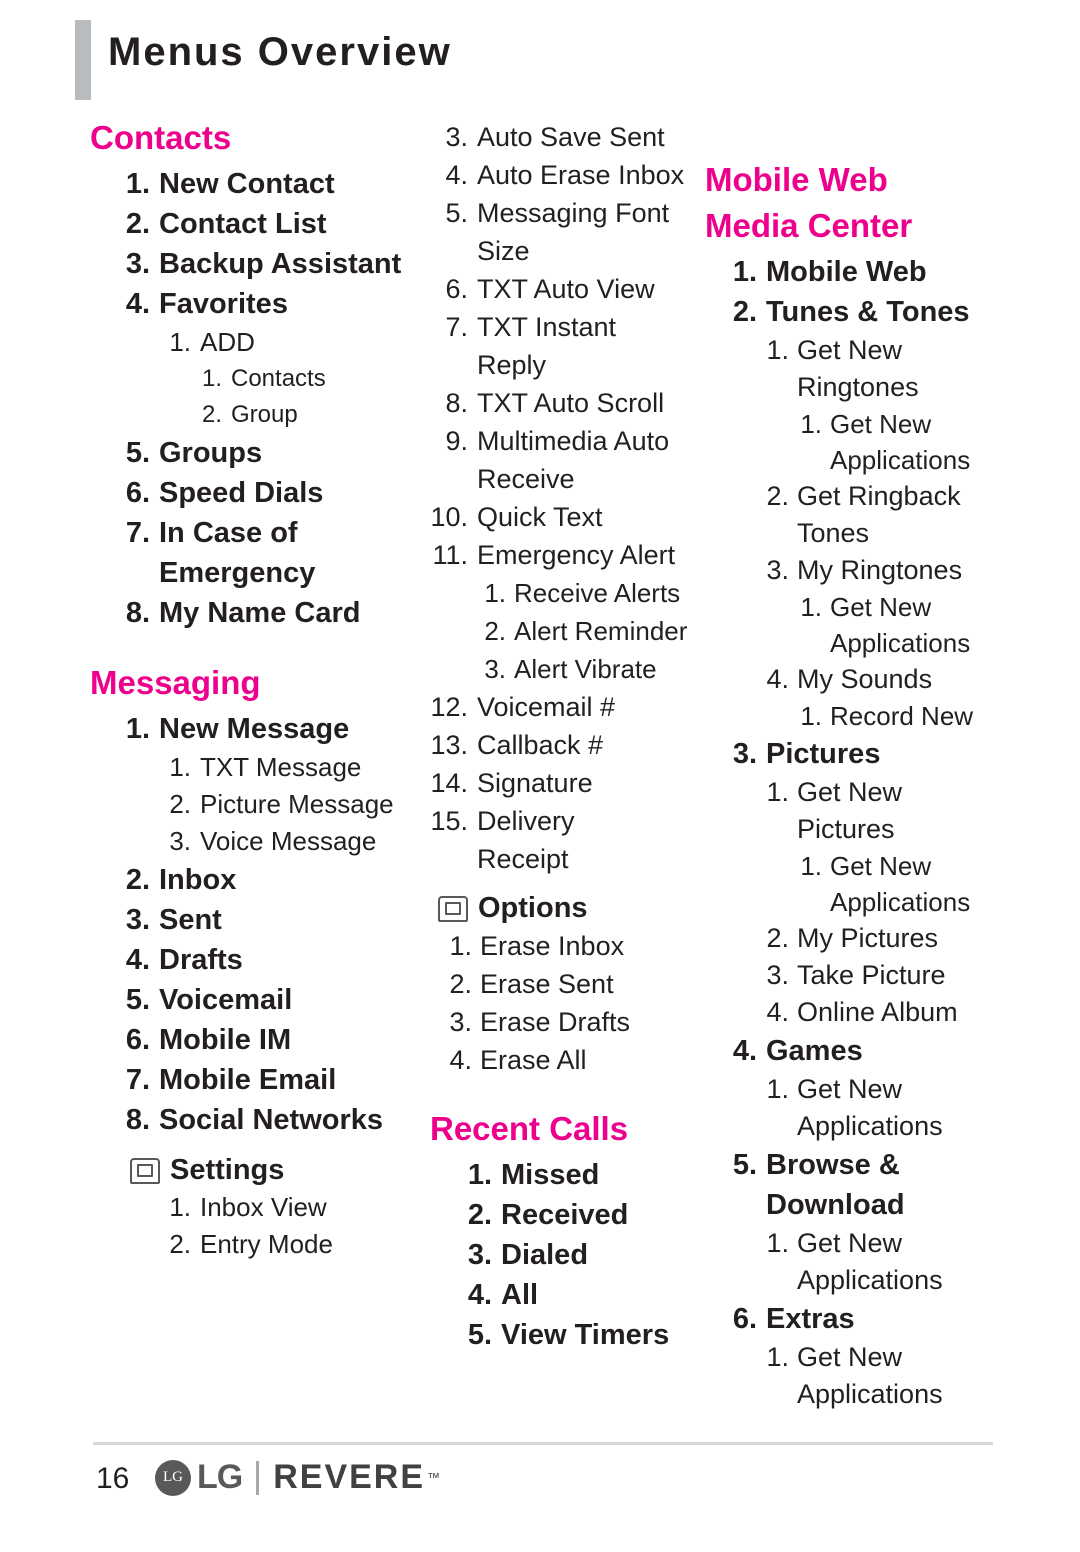 This screenshot has width=1080, height=1552. Describe the element at coordinates (273, 304) in the screenshot. I see `list-item: 4. Favorites` at that location.